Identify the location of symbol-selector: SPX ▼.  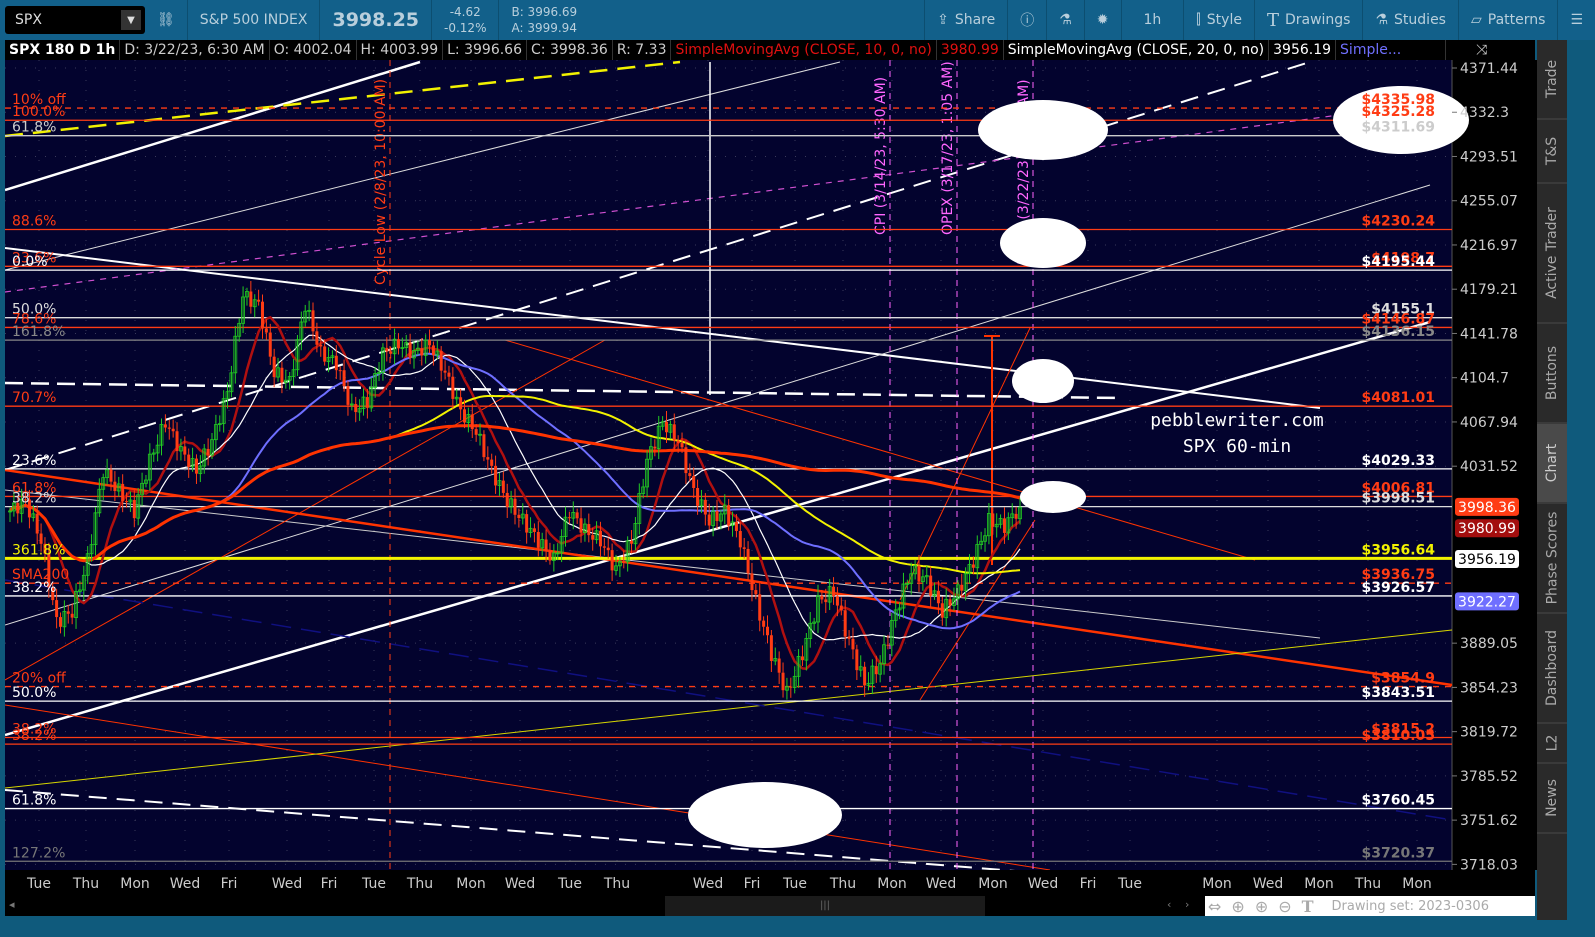
(75, 20).